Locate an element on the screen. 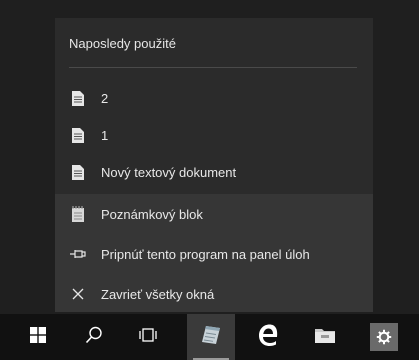 The image size is (419, 360). recent-item-label: 2 is located at coordinates (105, 98).